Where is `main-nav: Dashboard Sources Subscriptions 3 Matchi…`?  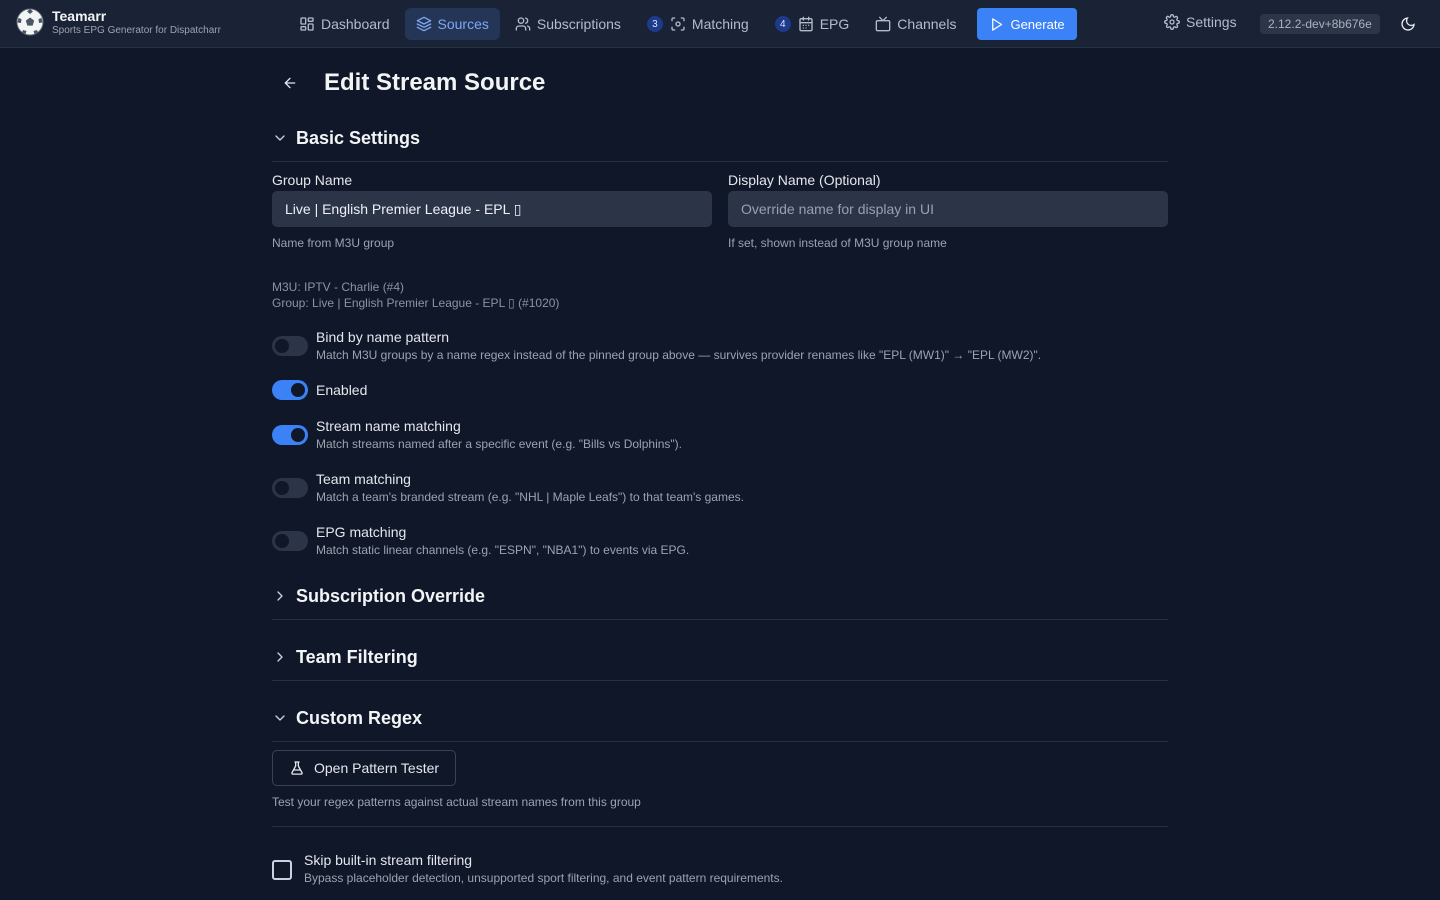
main-nav: Dashboard Sources Subscriptions 3 Matchi… is located at coordinates (682, 24).